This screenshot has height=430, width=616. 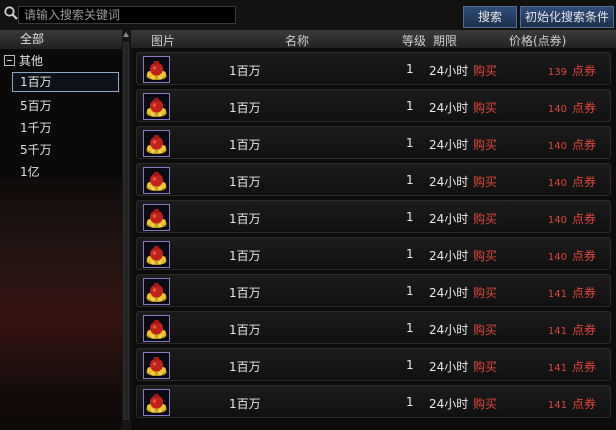 What do you see at coordinates (373, 39) in the screenshot?
I see `table-header: 图片 名称 等级 期限 价格(点券)` at bounding box center [373, 39].